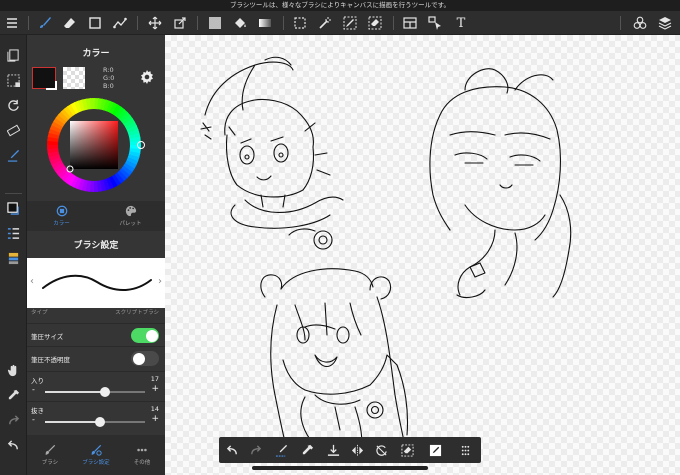 This screenshot has height=475, width=680. What do you see at coordinates (96, 415) in the screenshot?
I see `exit-slider-block: 抜き 14 - +` at bounding box center [96, 415].